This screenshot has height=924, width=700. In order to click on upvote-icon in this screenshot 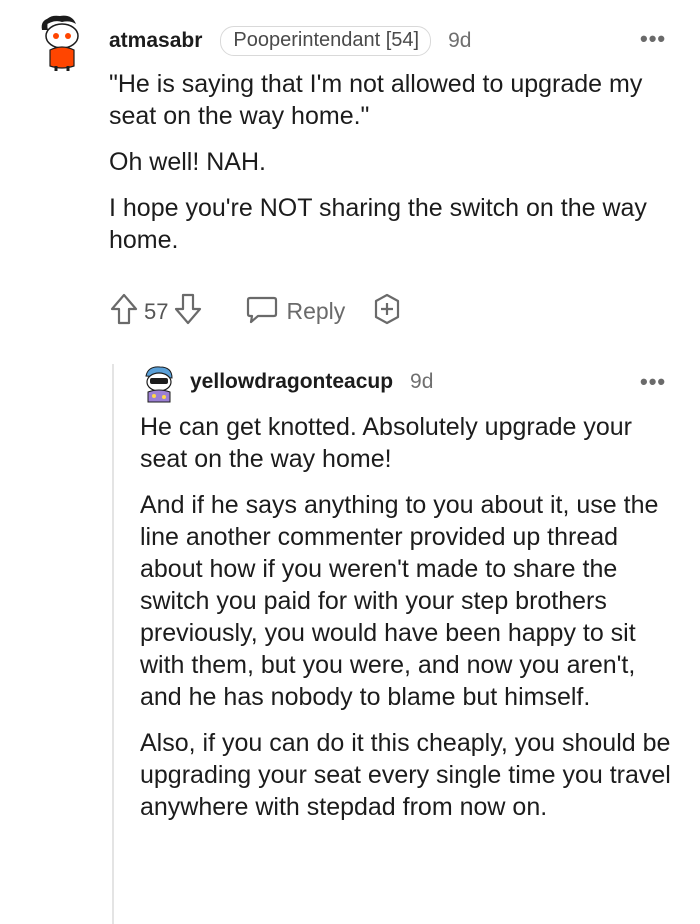, I will do `click(124, 311)`.